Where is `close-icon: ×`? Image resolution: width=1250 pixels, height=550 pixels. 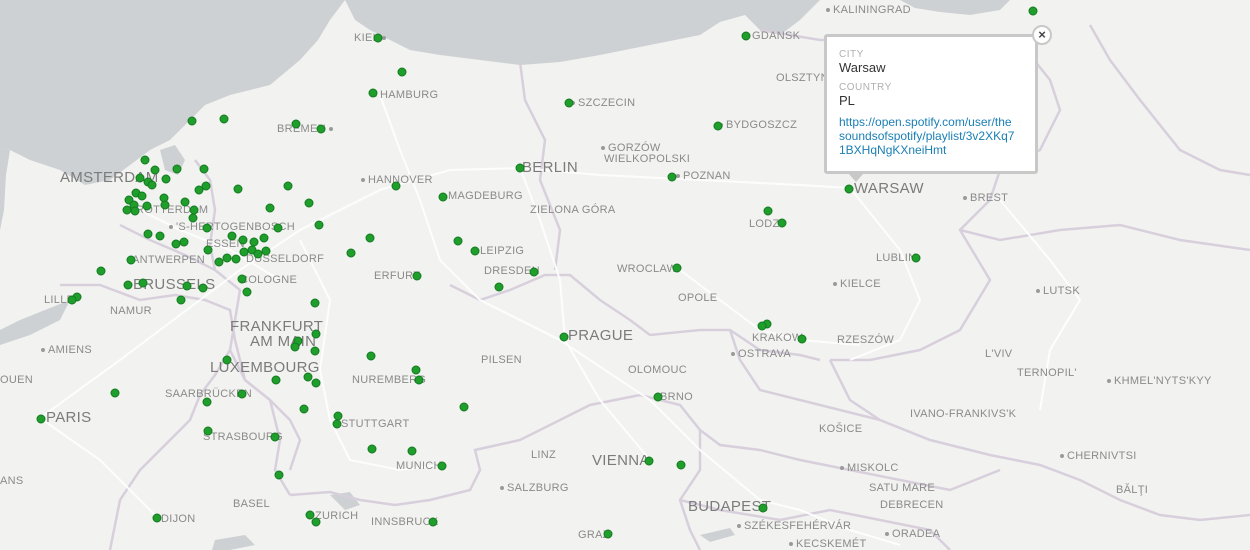
close-icon: × is located at coordinates (1042, 35).